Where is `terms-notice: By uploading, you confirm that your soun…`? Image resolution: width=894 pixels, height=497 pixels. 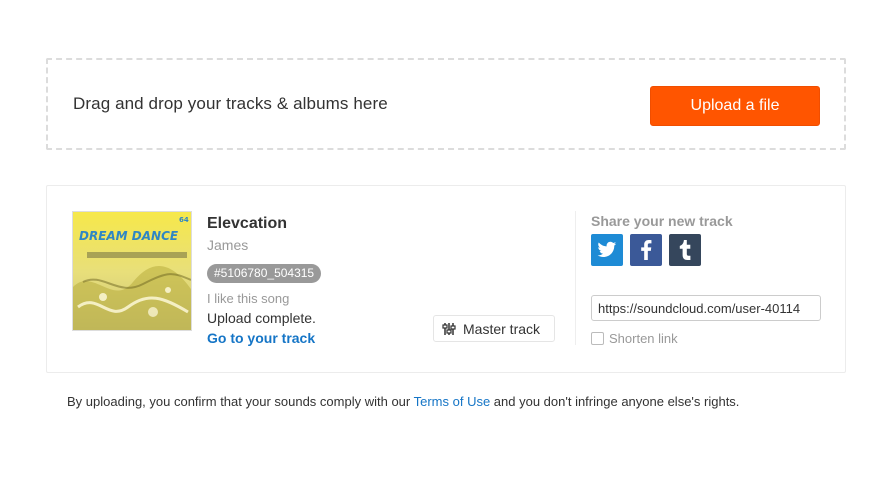
terms-notice: By uploading, you confirm that your soun… is located at coordinates (403, 401).